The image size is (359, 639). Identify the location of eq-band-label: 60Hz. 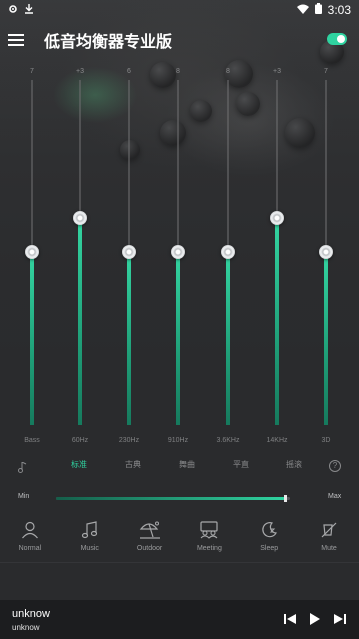
(80, 440).